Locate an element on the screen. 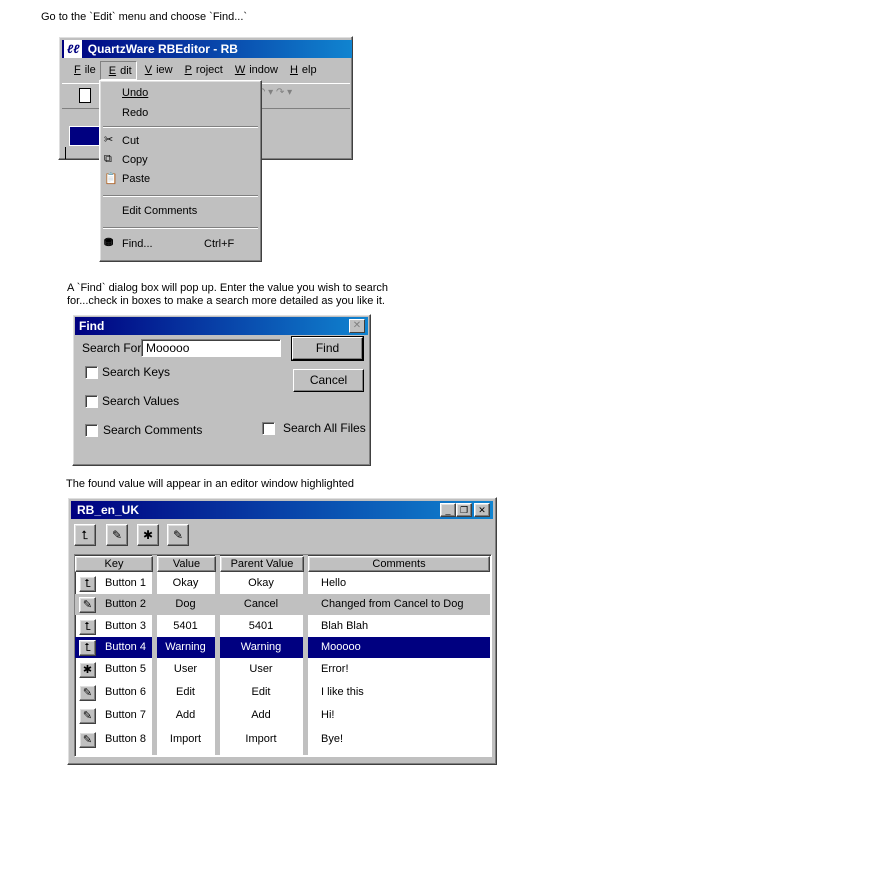 The height and width of the screenshot is (882, 894). rb-window-title: RB_en_UK is located at coordinates (108, 510).